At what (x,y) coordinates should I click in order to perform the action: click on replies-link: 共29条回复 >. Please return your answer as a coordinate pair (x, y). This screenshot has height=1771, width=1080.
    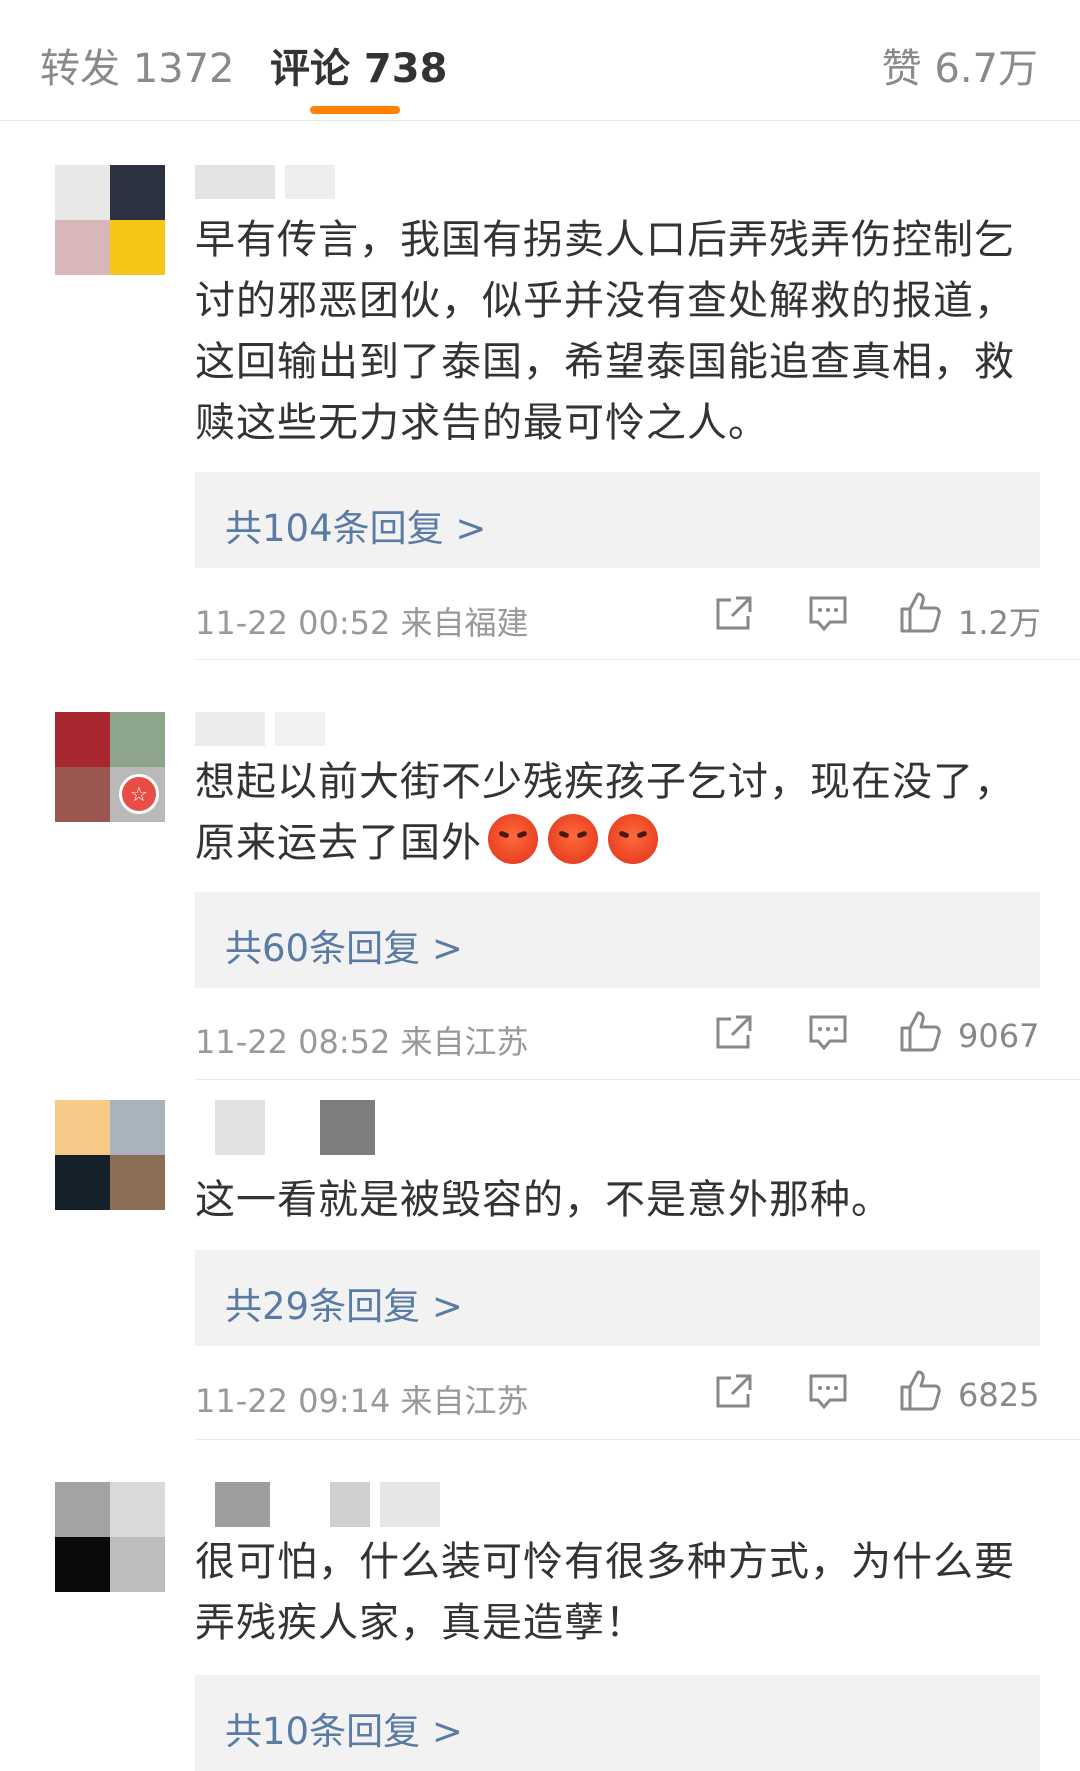
    Looking at the image, I should click on (617, 1298).